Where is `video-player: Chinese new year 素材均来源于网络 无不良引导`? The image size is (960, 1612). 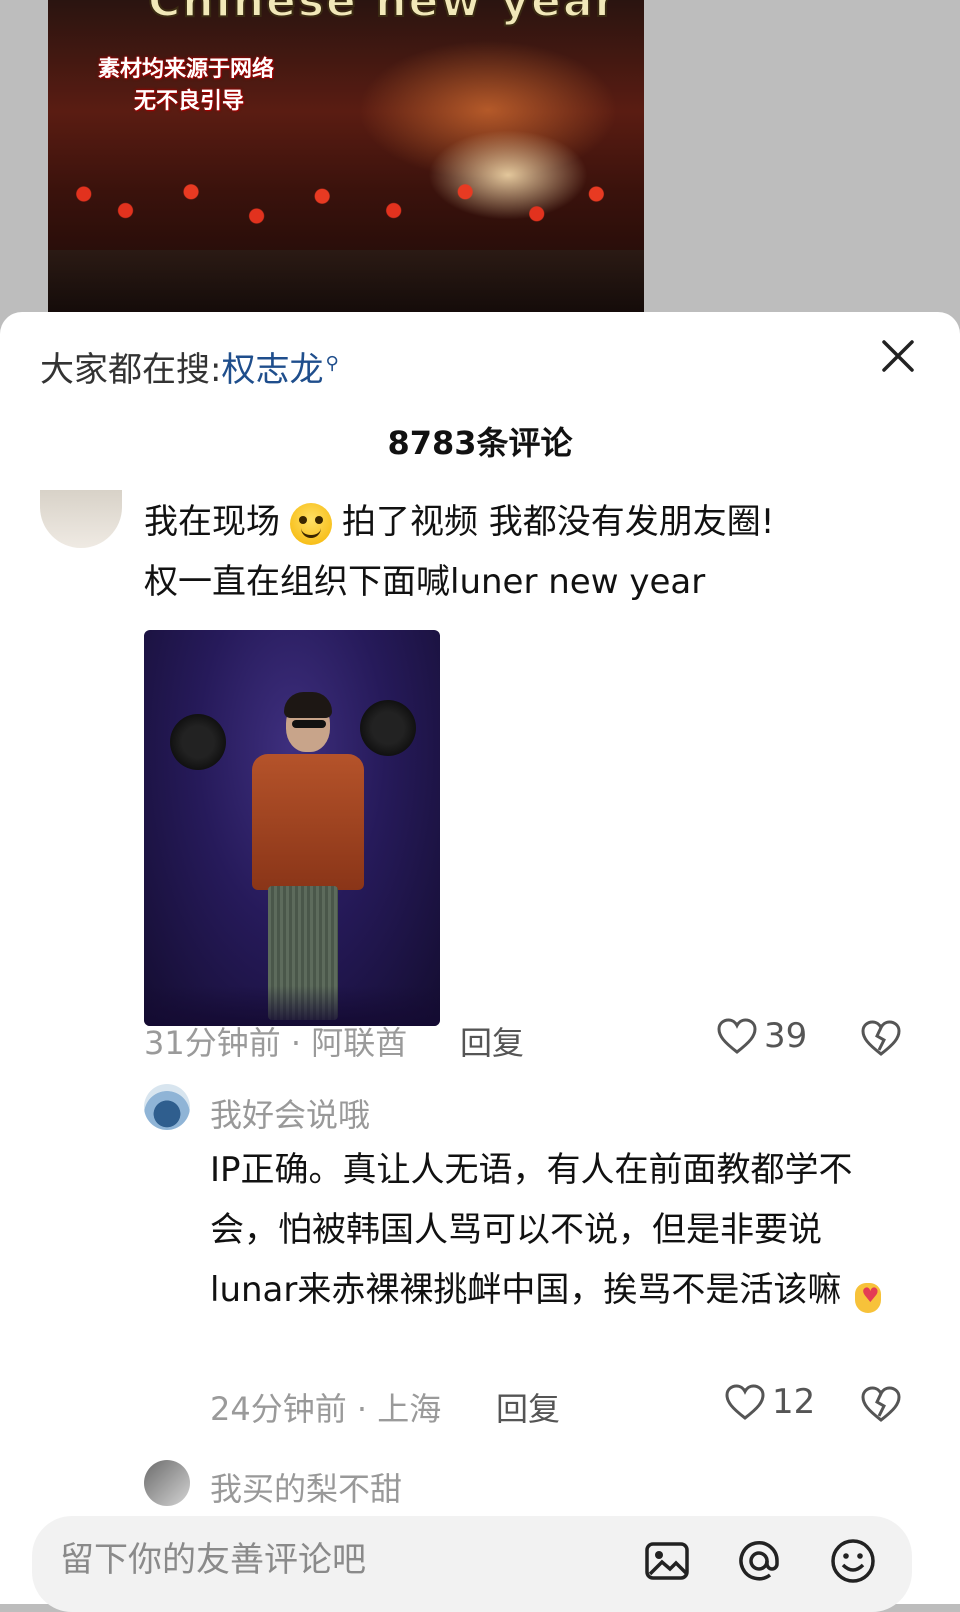
video-player: Chinese new year 素材均来源于网络 无不良引导 is located at coordinates (346, 160).